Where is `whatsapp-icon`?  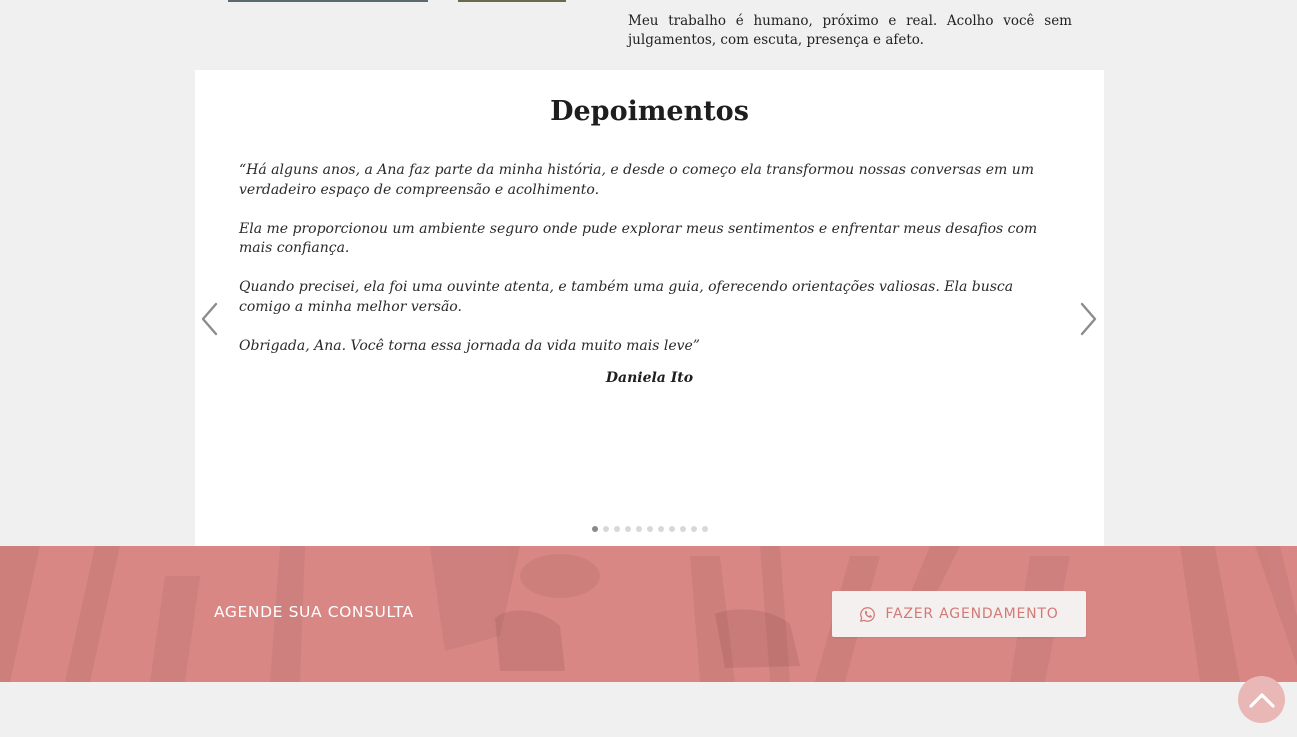
whatsapp-icon is located at coordinates (868, 614).